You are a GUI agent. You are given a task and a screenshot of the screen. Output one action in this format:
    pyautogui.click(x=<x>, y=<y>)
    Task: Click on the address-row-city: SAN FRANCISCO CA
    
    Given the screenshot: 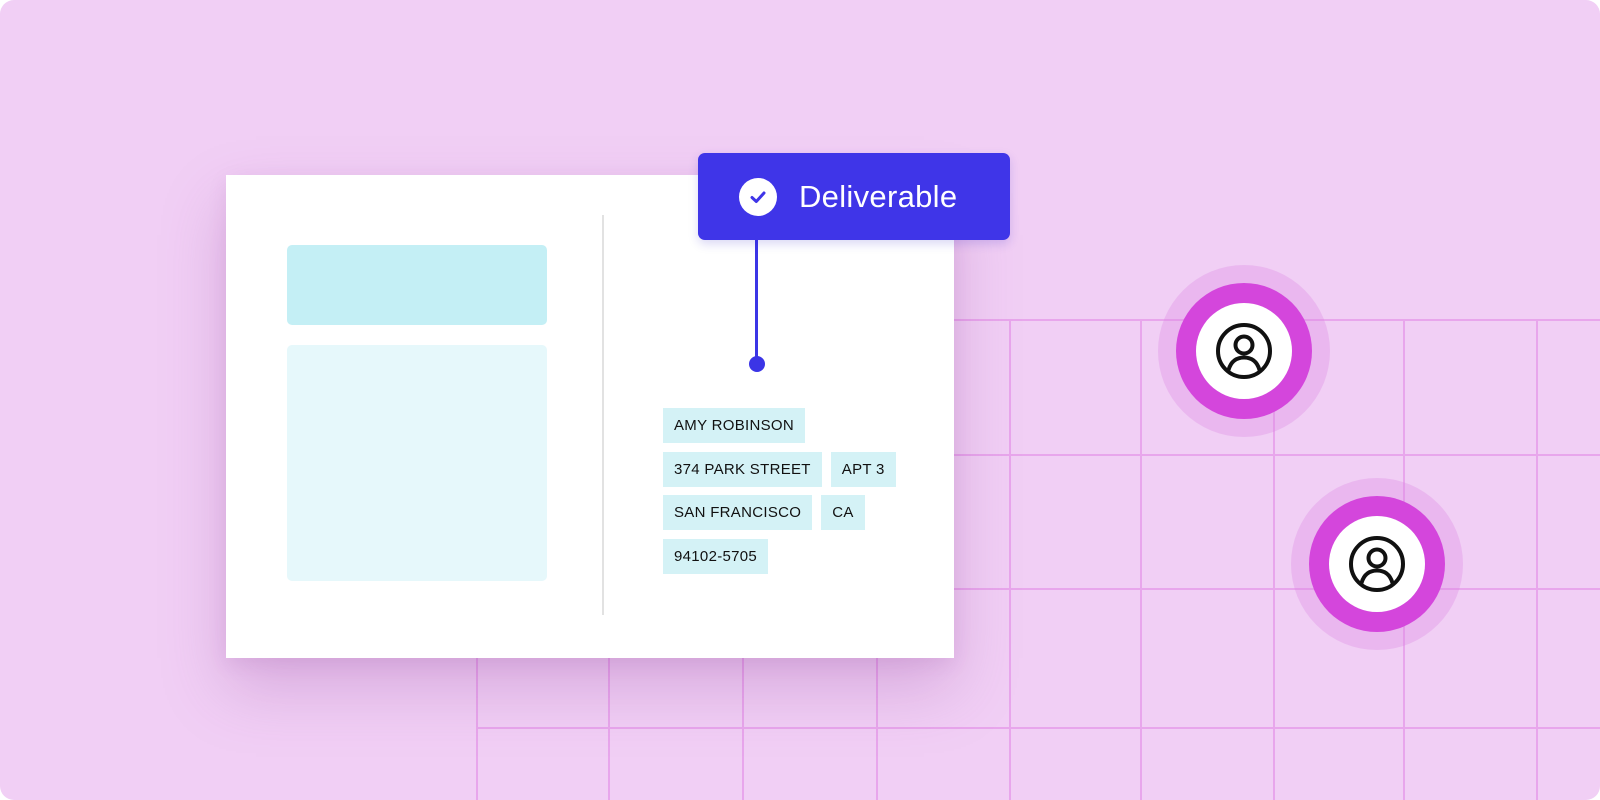 What is the action you would take?
    pyautogui.click(x=764, y=512)
    